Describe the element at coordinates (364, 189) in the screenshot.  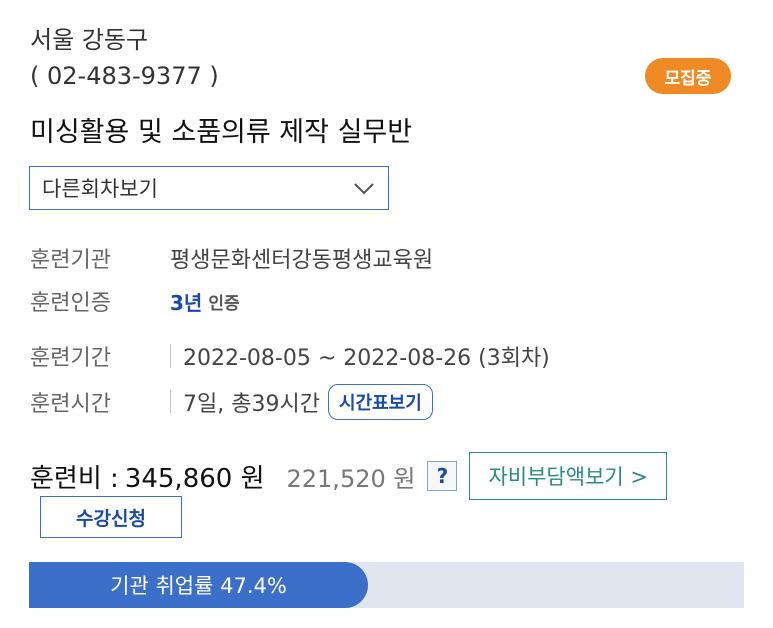
I see `chevron-down-icon` at that location.